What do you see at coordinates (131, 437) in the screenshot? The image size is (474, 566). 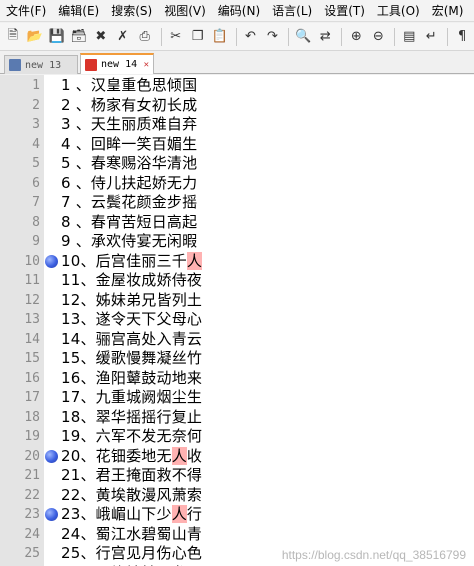 I see `line-text: 19、六军不发无奈何` at bounding box center [131, 437].